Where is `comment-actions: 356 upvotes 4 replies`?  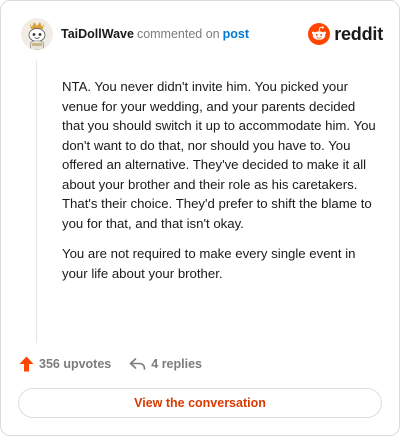
comment-actions: 356 upvotes 4 replies is located at coordinates (110, 364).